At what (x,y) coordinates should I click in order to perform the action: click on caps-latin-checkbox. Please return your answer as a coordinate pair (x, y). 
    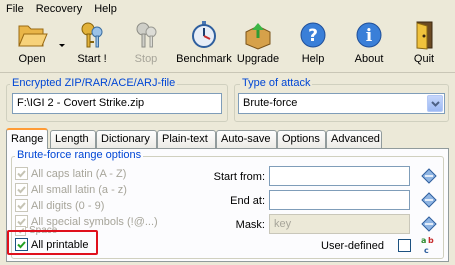
    Looking at the image, I should click on (21, 173).